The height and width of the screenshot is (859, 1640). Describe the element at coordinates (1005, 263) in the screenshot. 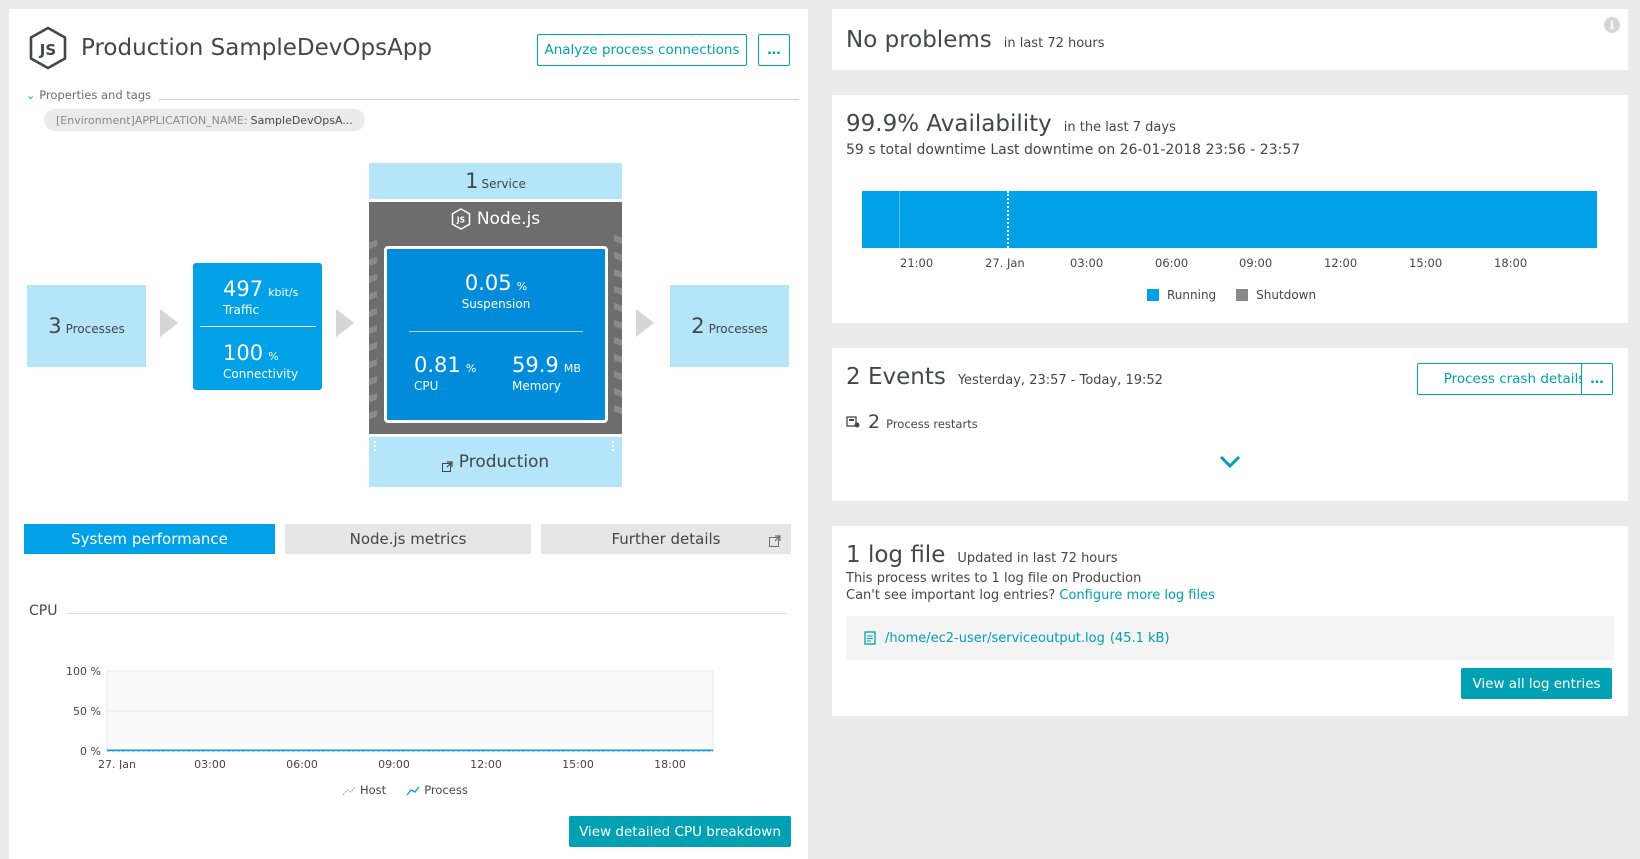

I see `availability-x-tick-label: 27. Jan` at that location.